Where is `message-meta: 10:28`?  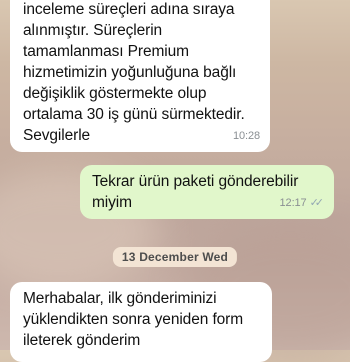 message-meta: 10:28 is located at coordinates (246, 136).